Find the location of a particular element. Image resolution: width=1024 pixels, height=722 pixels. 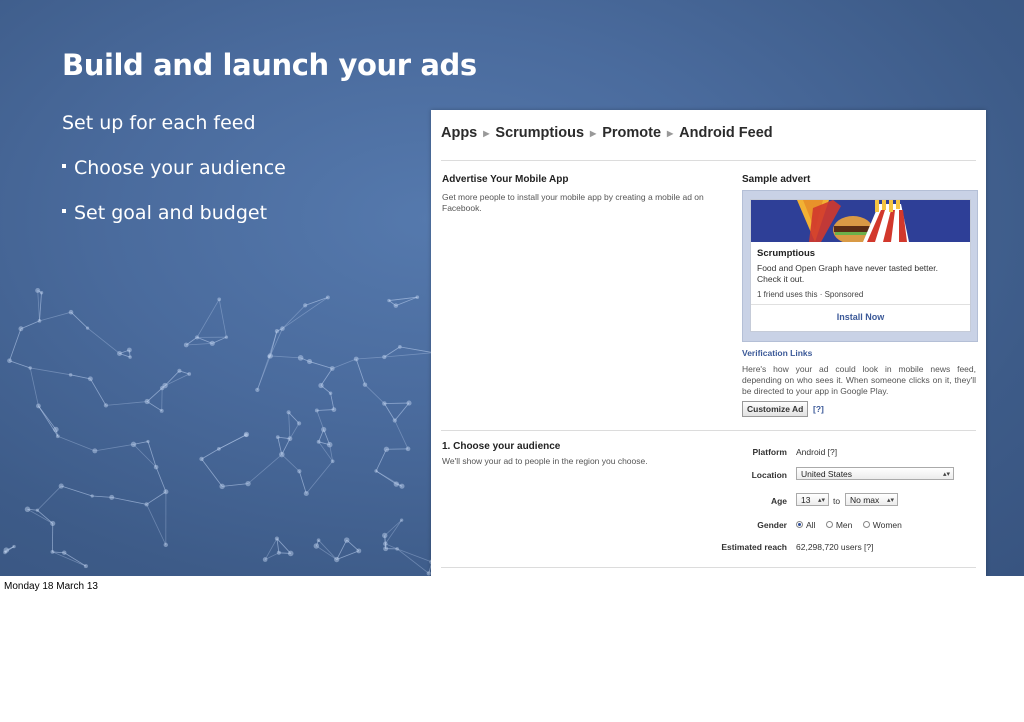

customize-ad-button: Customize Ad is located at coordinates (775, 409).